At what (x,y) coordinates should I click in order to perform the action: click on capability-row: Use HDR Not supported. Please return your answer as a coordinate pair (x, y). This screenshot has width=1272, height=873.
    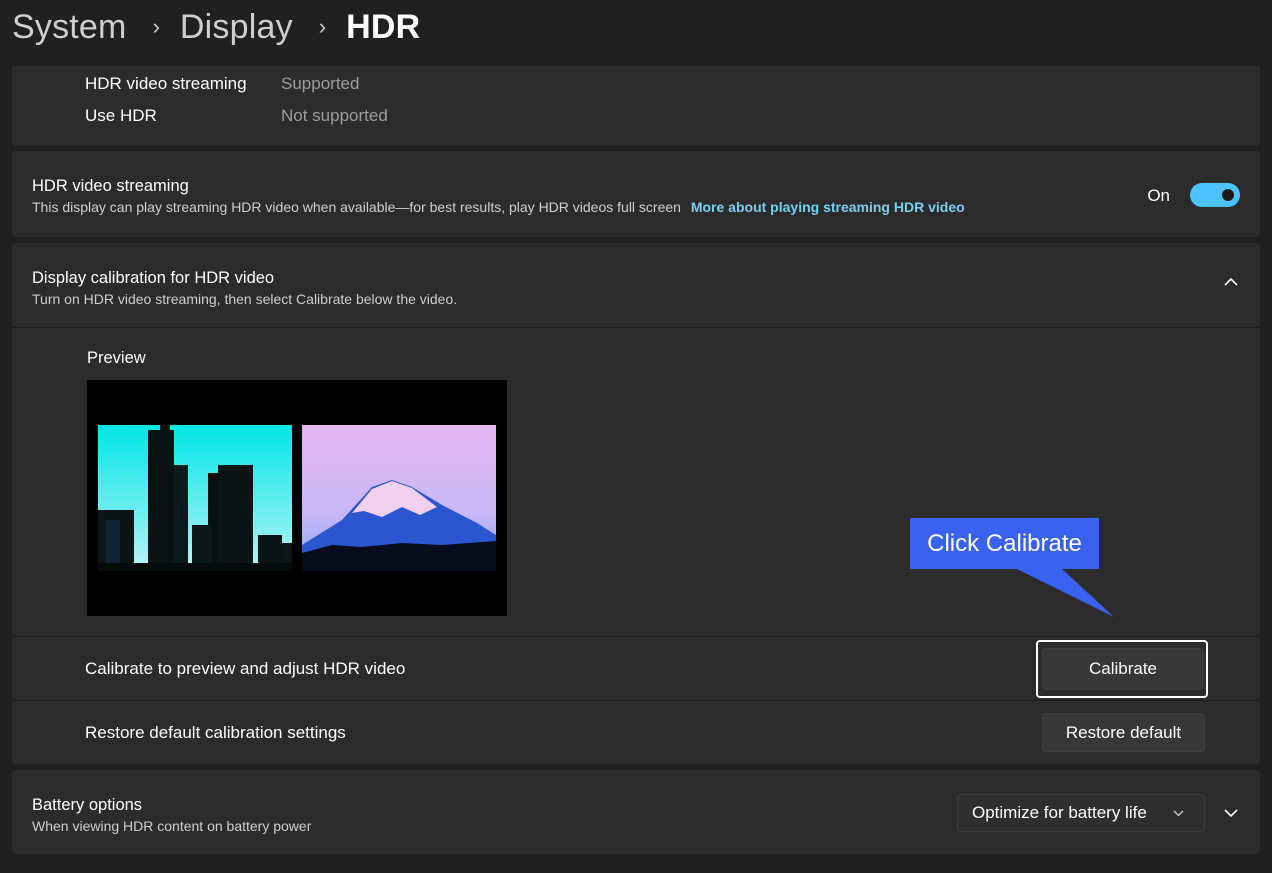
    Looking at the image, I should click on (236, 119).